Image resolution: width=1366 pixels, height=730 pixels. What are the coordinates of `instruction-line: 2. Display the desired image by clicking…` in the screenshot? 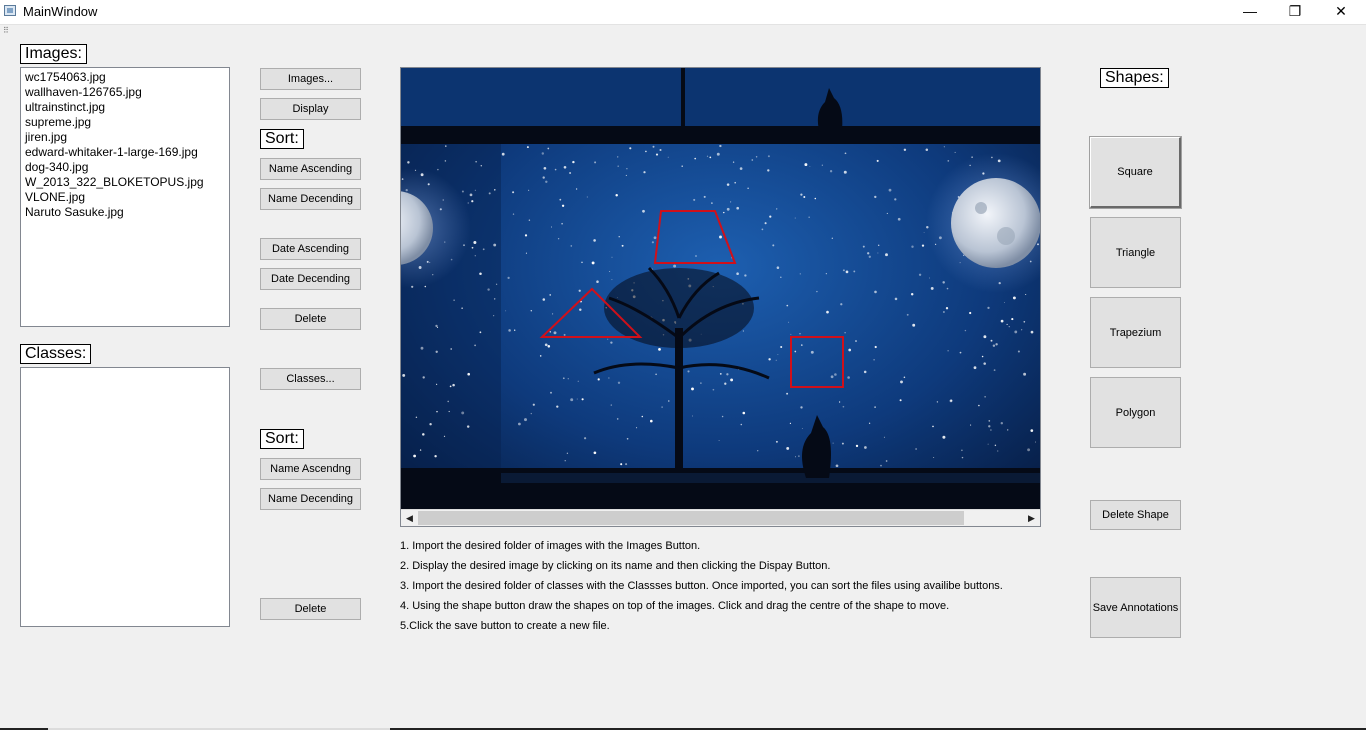 It's located at (615, 566).